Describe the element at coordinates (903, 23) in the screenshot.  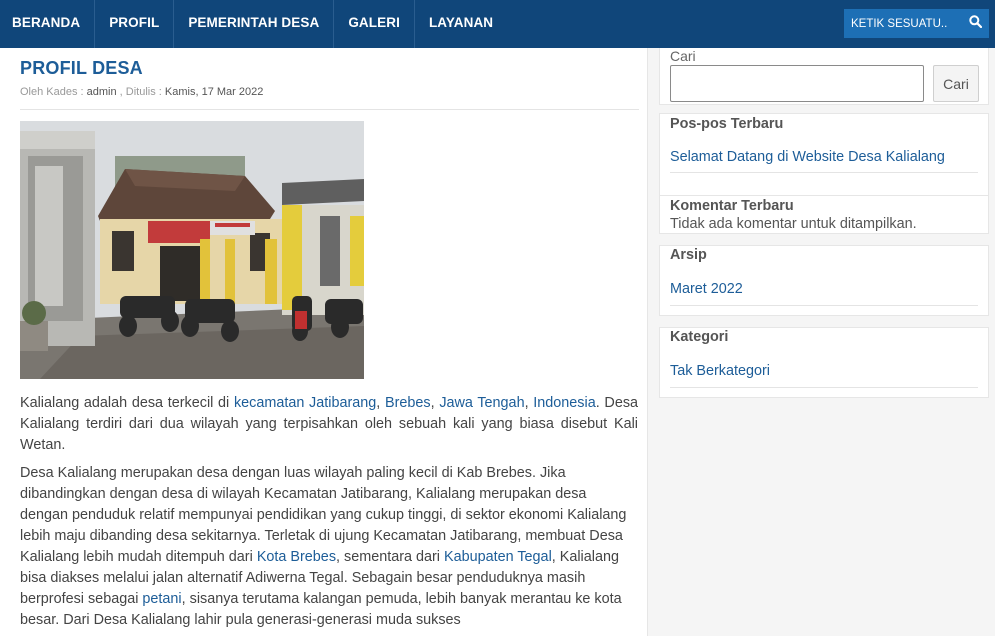
I see `header-search-input` at that location.